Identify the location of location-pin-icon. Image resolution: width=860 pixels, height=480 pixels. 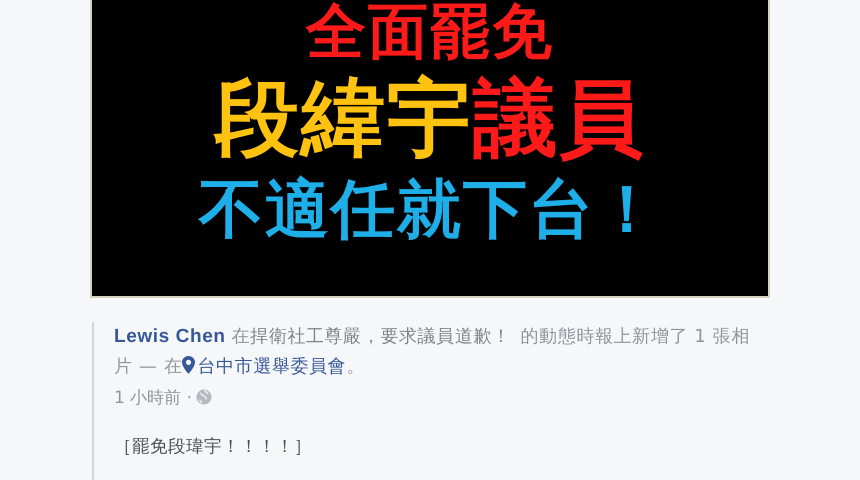
(189, 365).